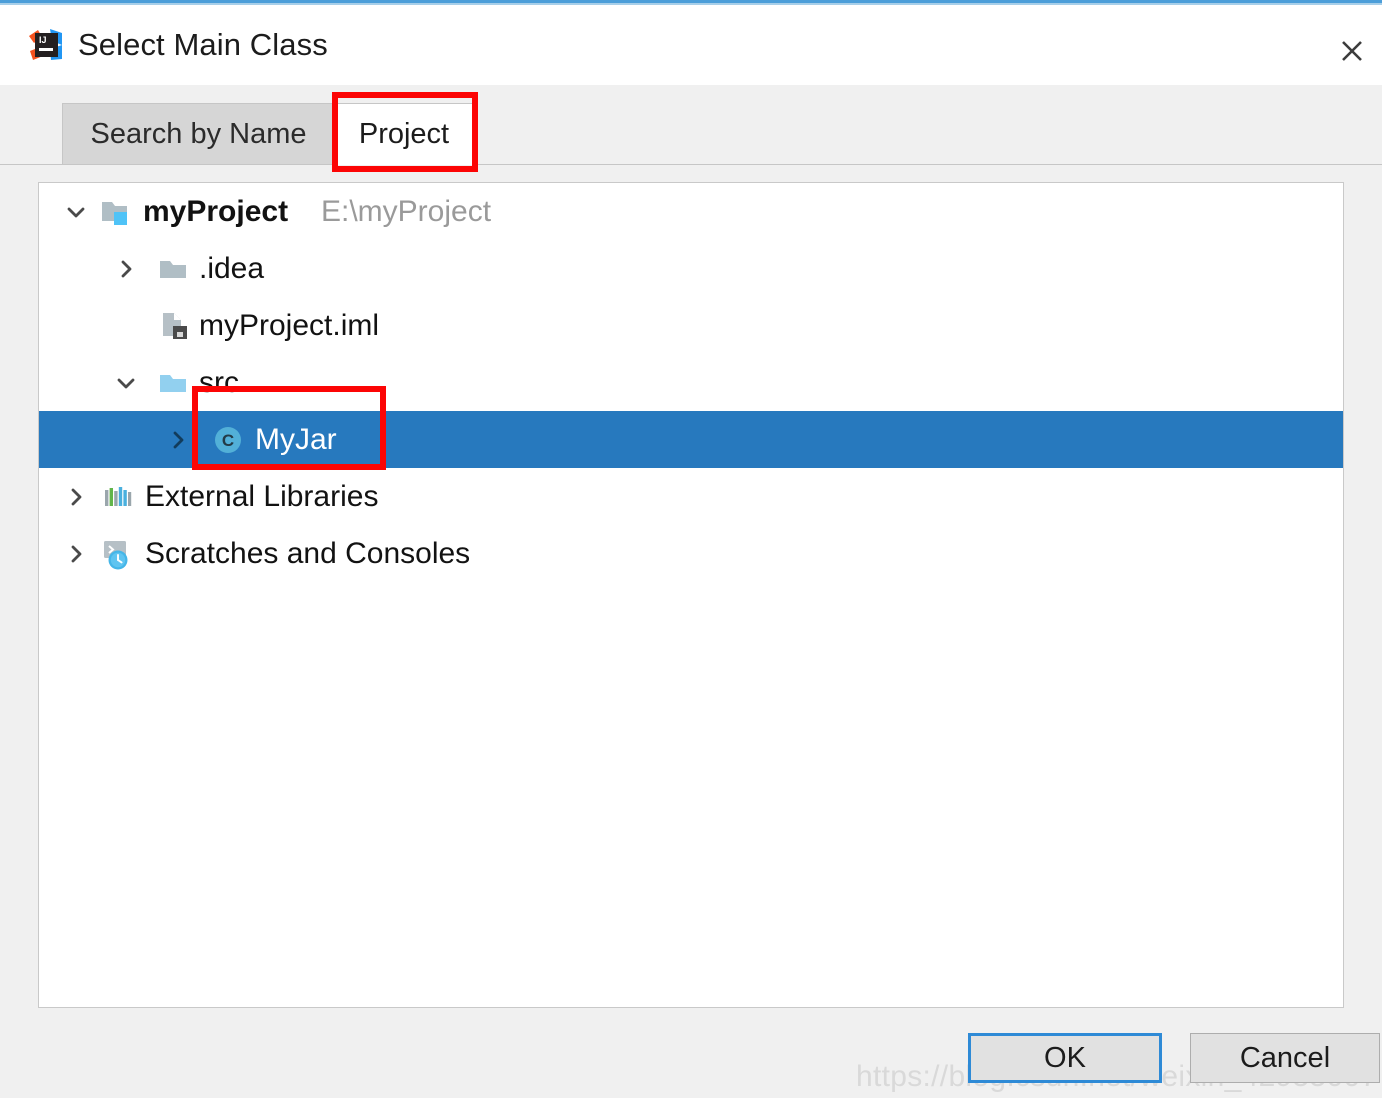  What do you see at coordinates (198, 134) in the screenshot?
I see `tab-search-by-name: Search by Name` at bounding box center [198, 134].